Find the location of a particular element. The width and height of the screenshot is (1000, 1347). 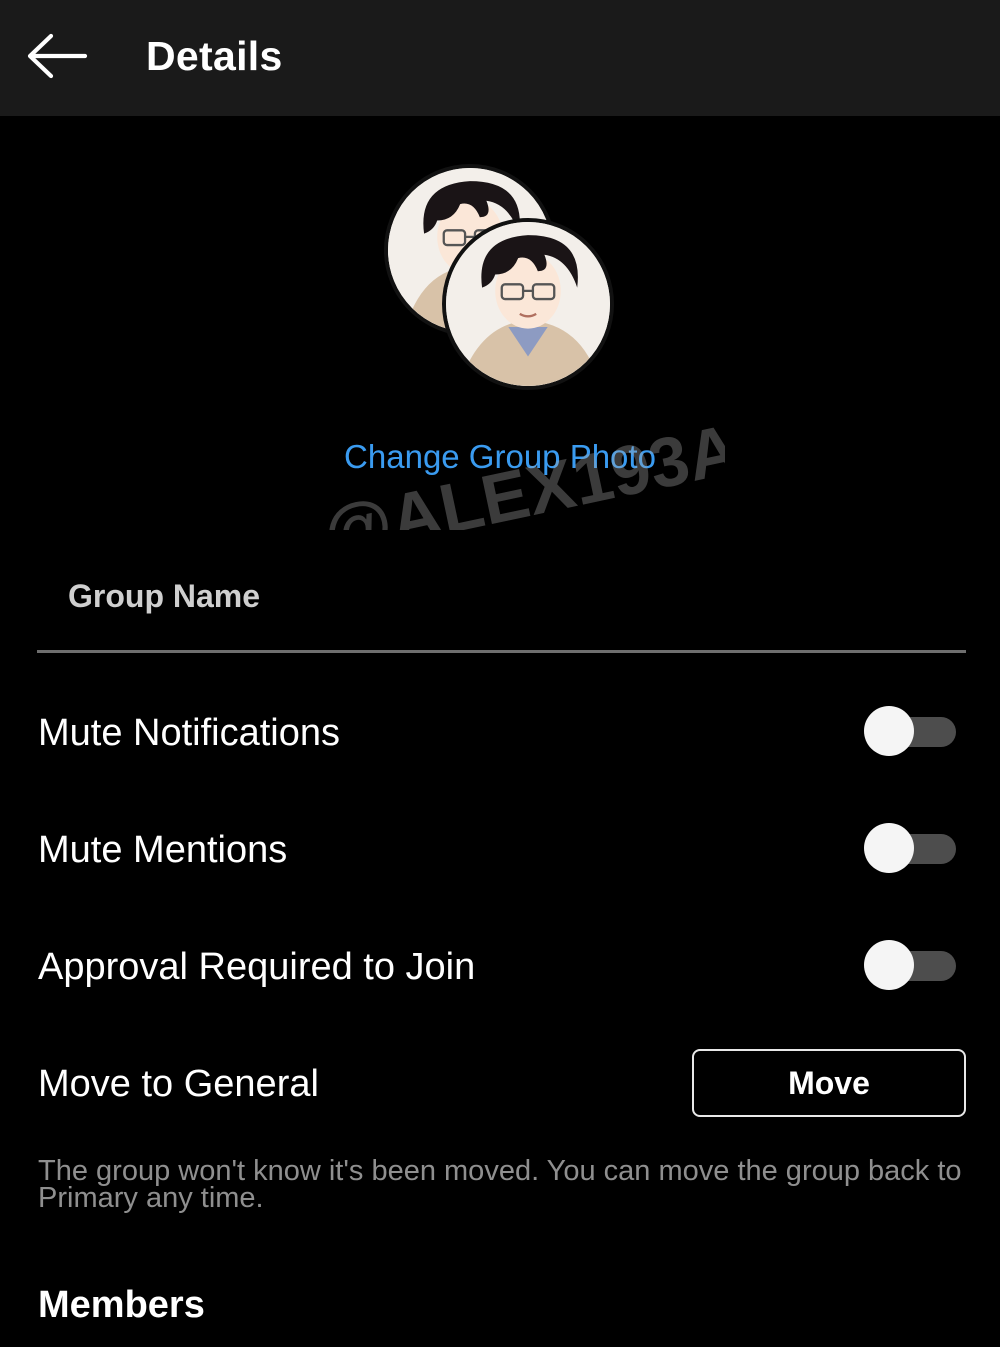

page-title: Details is located at coordinates (214, 56).